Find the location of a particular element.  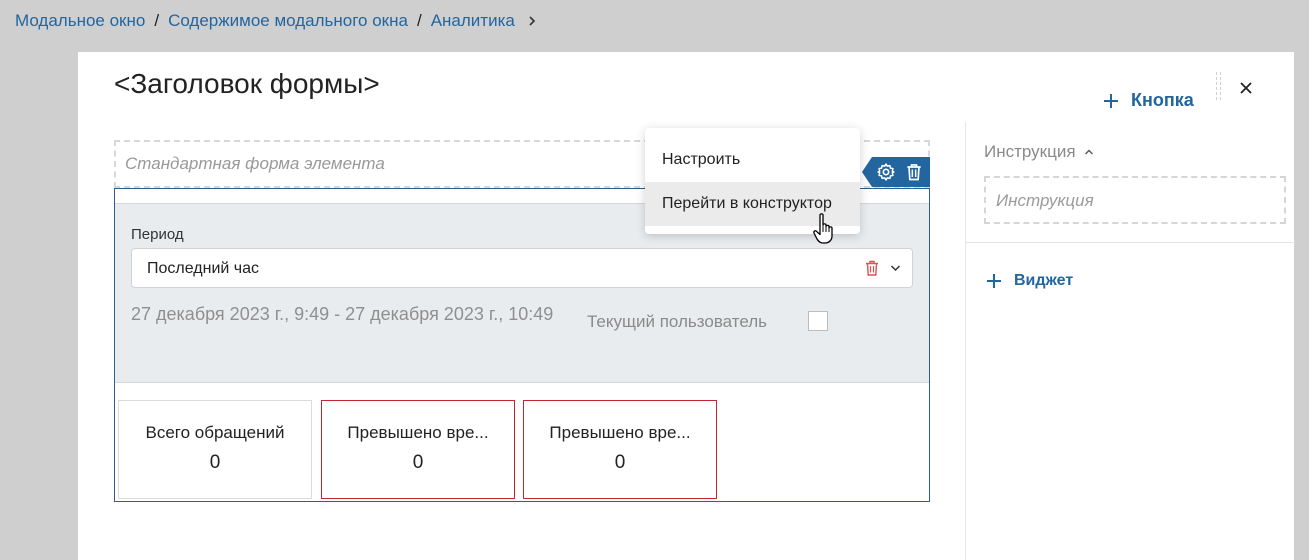

trash-icon is located at coordinates (914, 172).